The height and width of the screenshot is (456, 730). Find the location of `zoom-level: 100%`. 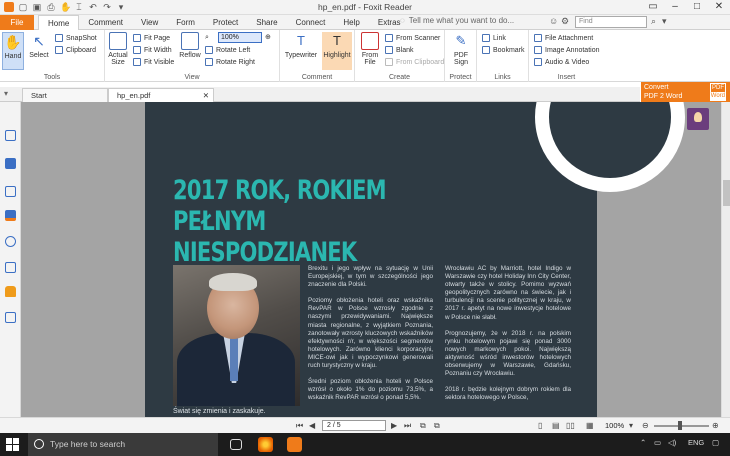

zoom-level: 100% is located at coordinates (614, 425).